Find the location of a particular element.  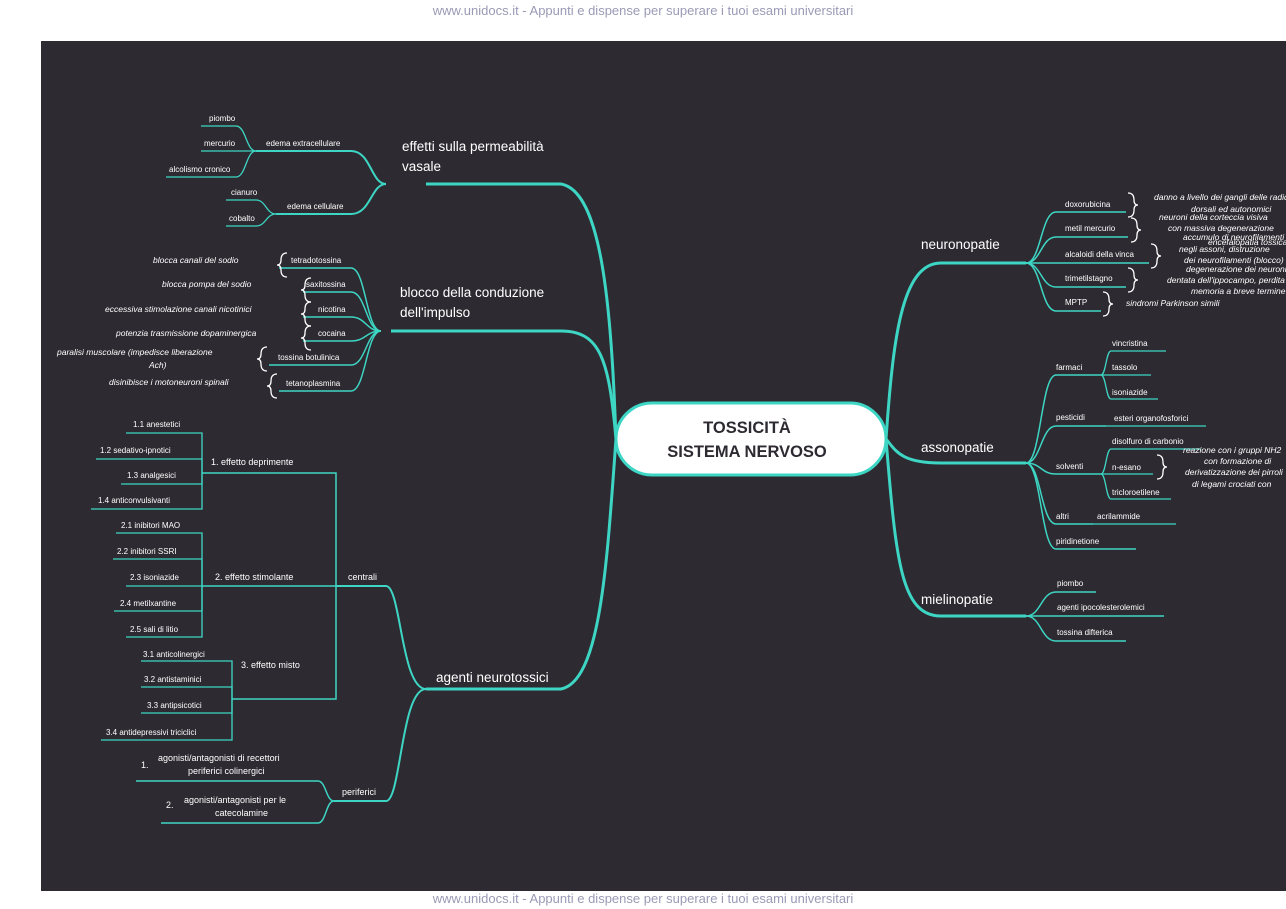

pesticidi-label: pesticidi is located at coordinates (1070, 417).